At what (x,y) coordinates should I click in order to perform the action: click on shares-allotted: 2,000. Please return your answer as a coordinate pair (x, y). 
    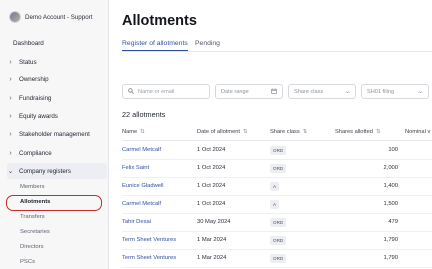
    Looking at the image, I should click on (390, 168).